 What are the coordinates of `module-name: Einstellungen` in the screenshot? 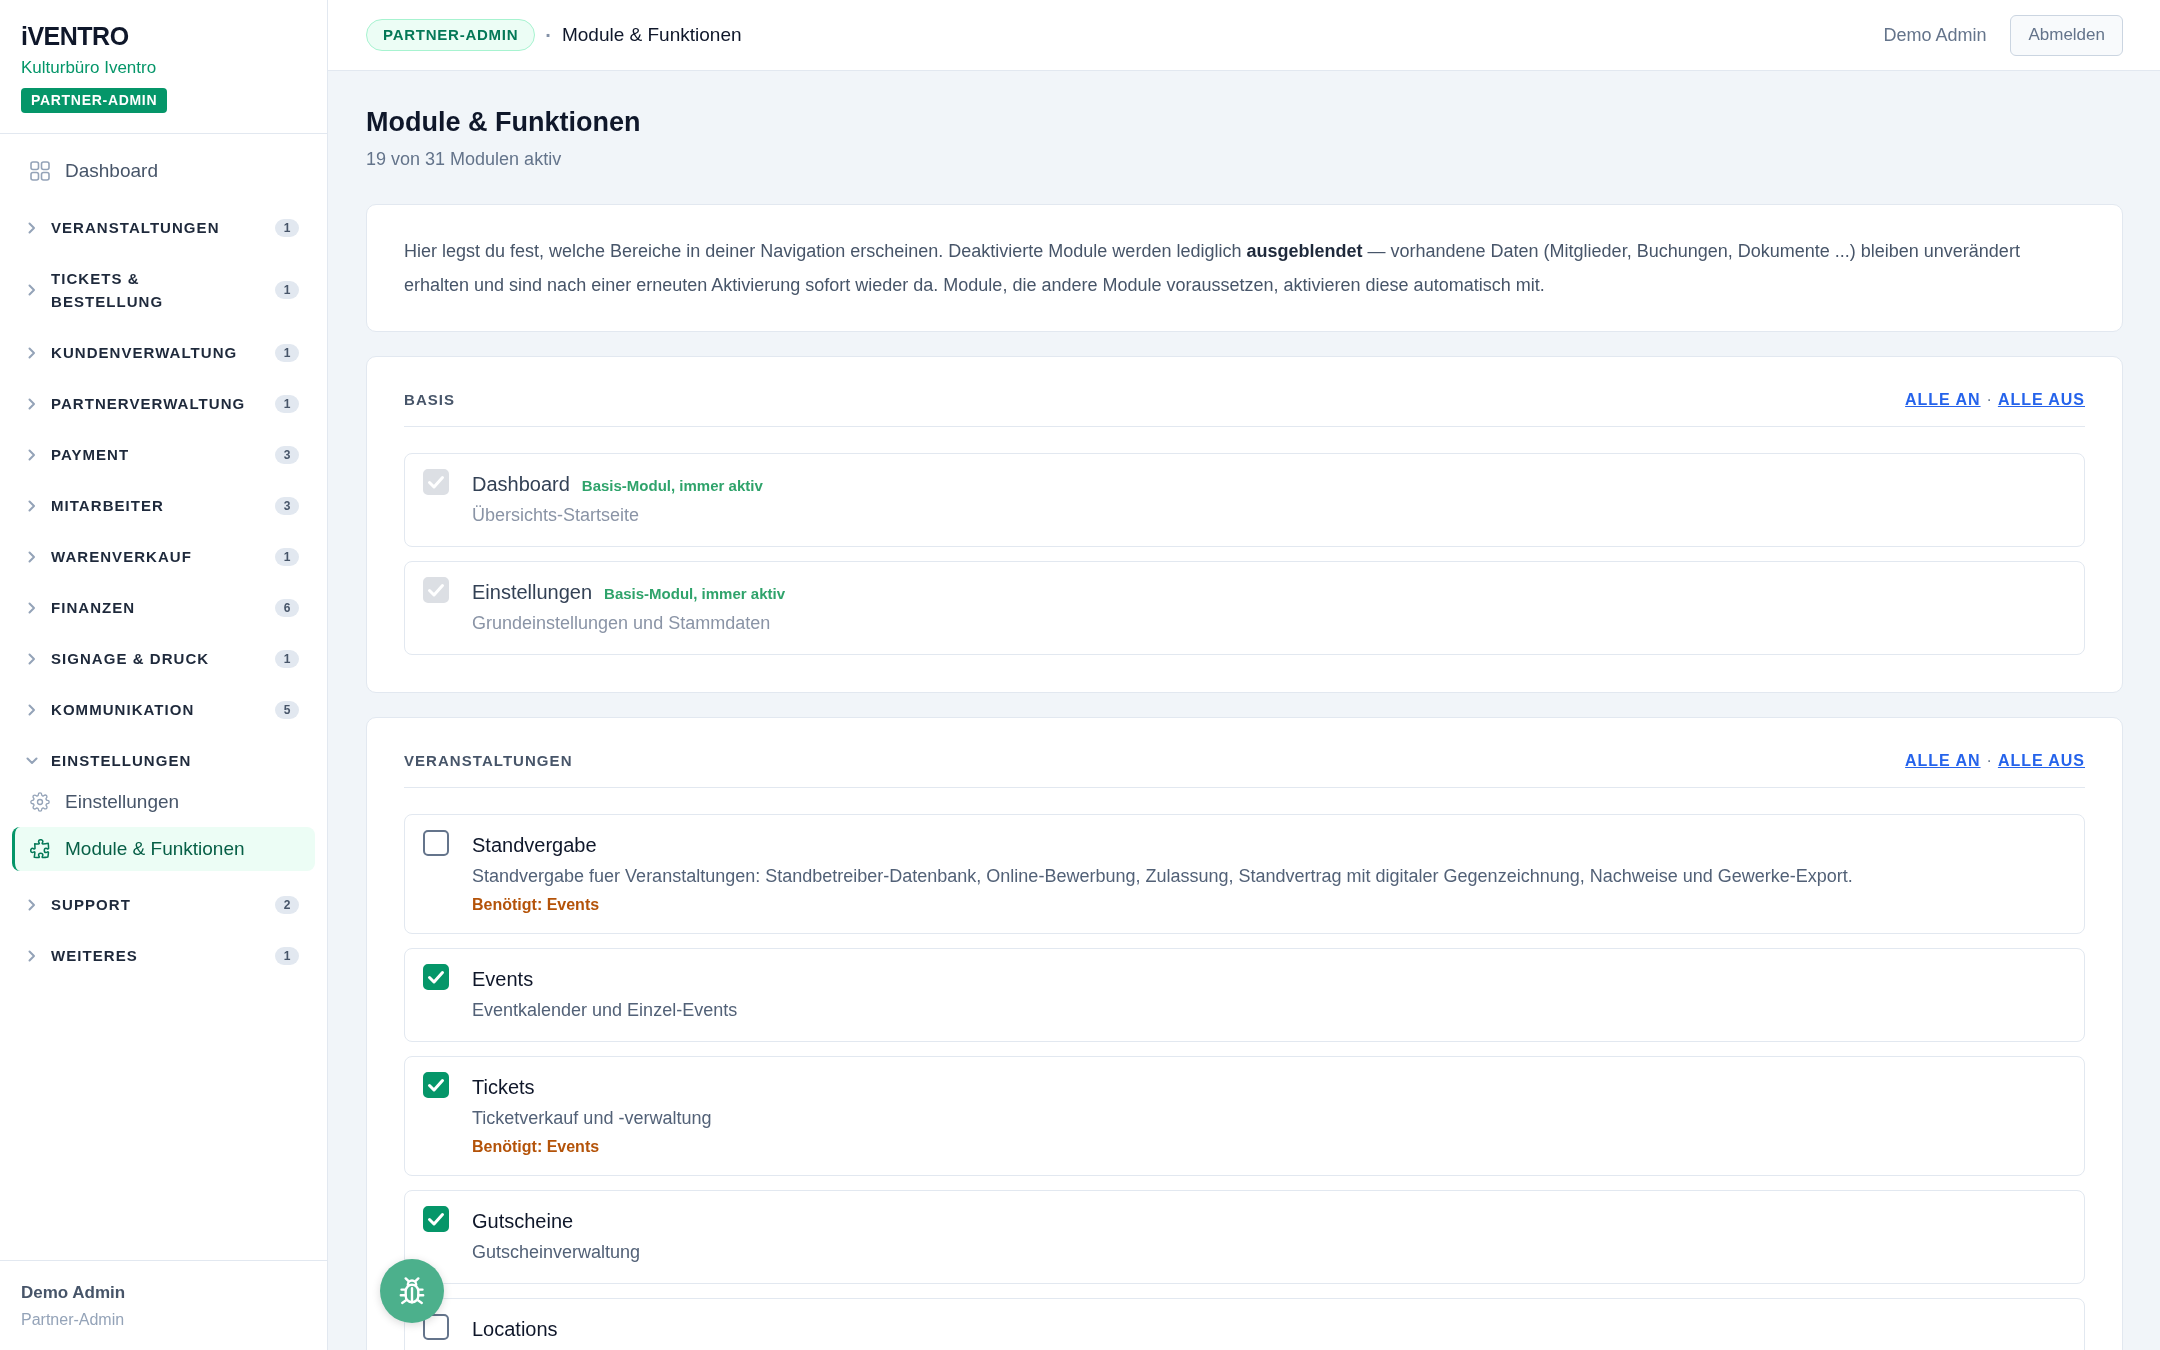 It's located at (532, 592).